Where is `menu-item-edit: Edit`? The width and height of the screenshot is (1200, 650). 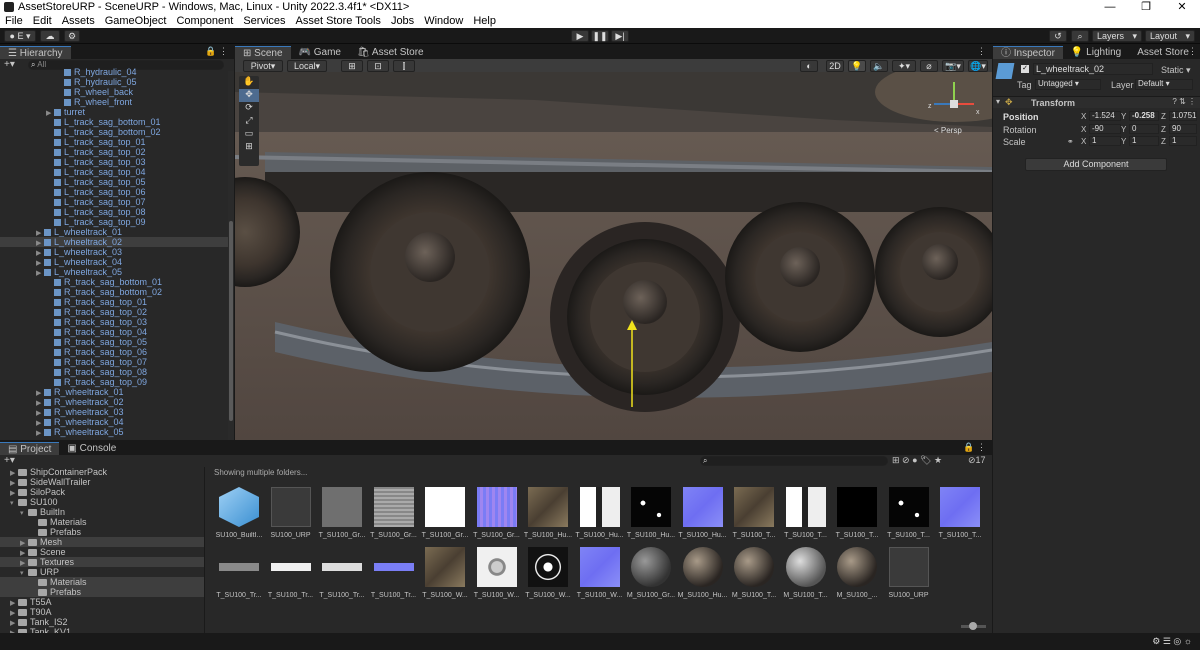 menu-item-edit: Edit is located at coordinates (42, 21).